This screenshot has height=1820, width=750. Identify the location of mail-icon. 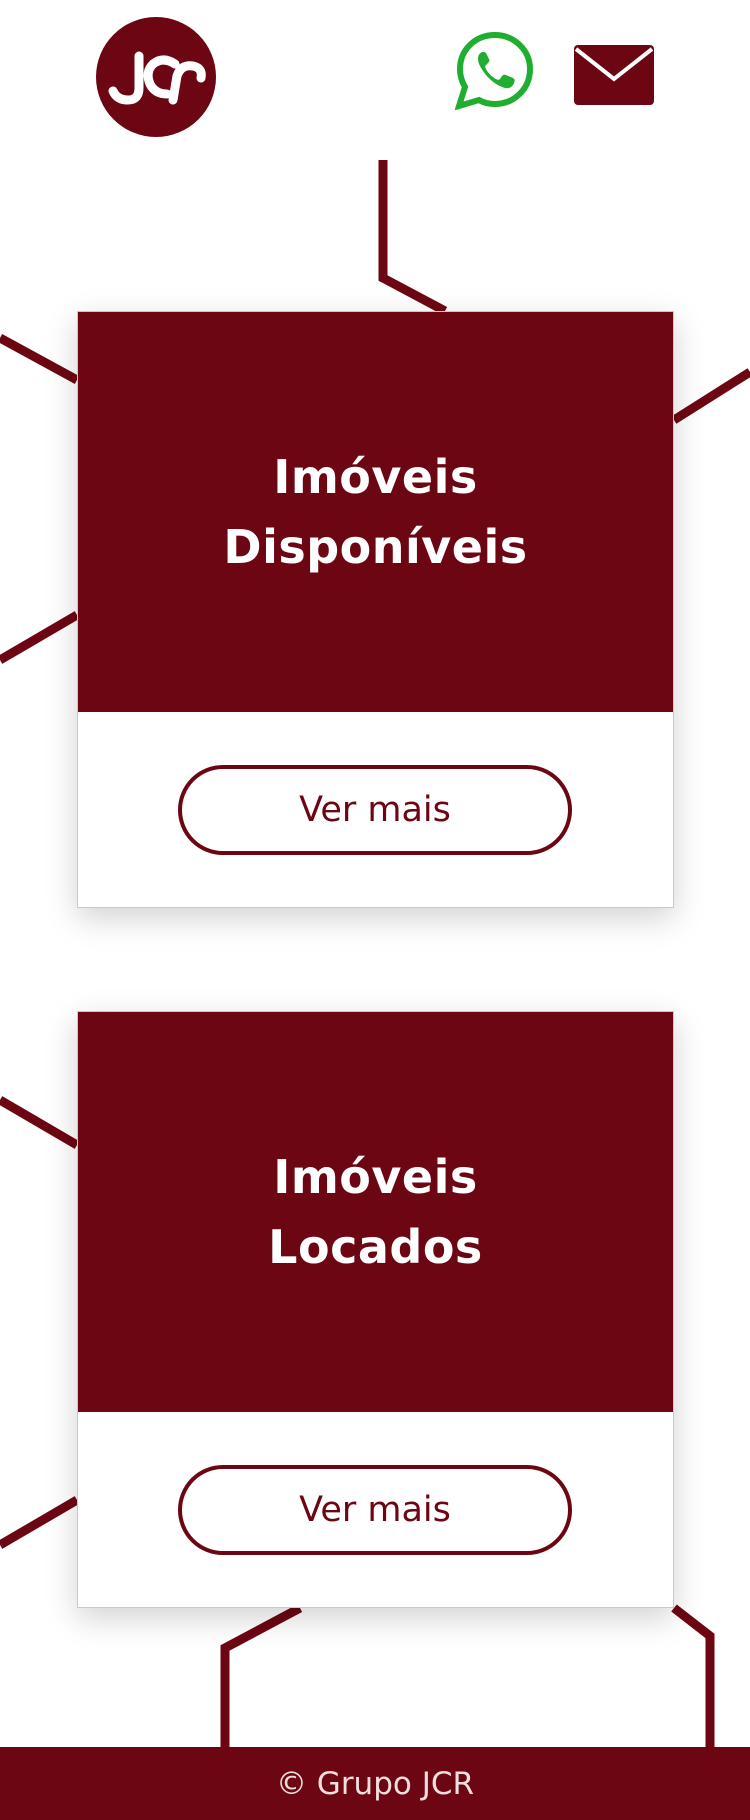
(614, 75).